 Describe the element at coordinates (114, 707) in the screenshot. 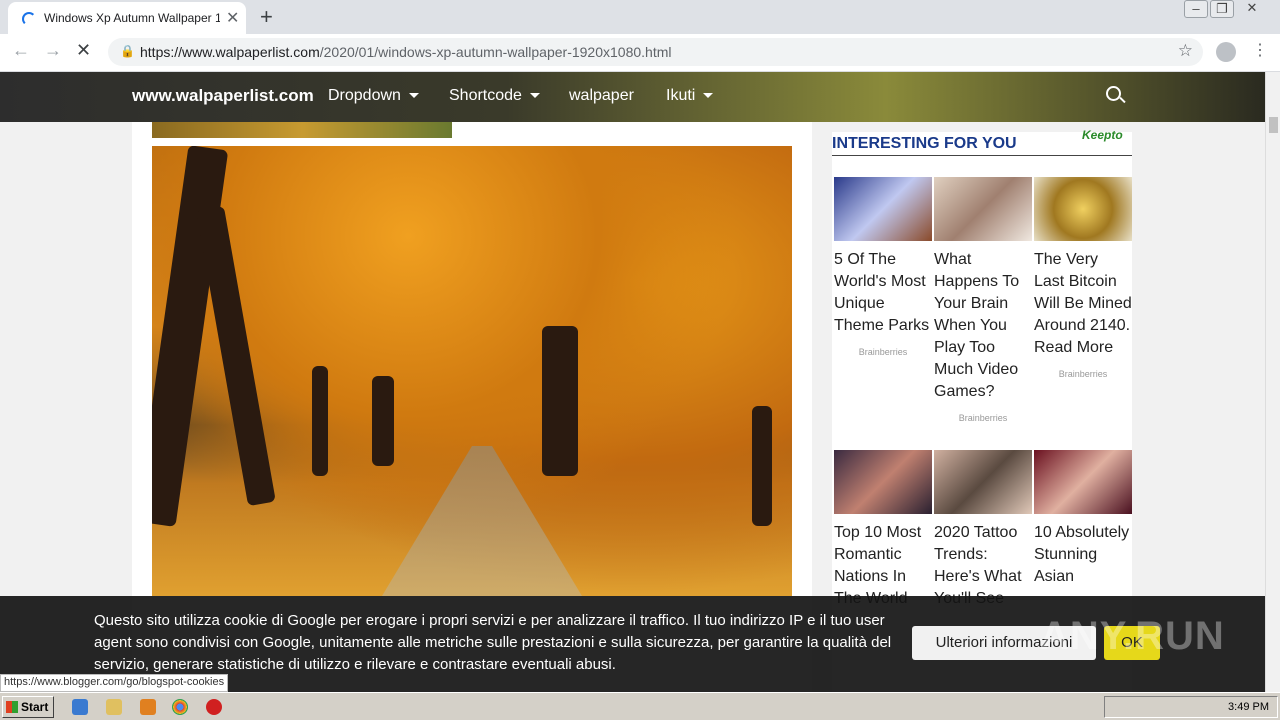

I see `folder-icon` at that location.